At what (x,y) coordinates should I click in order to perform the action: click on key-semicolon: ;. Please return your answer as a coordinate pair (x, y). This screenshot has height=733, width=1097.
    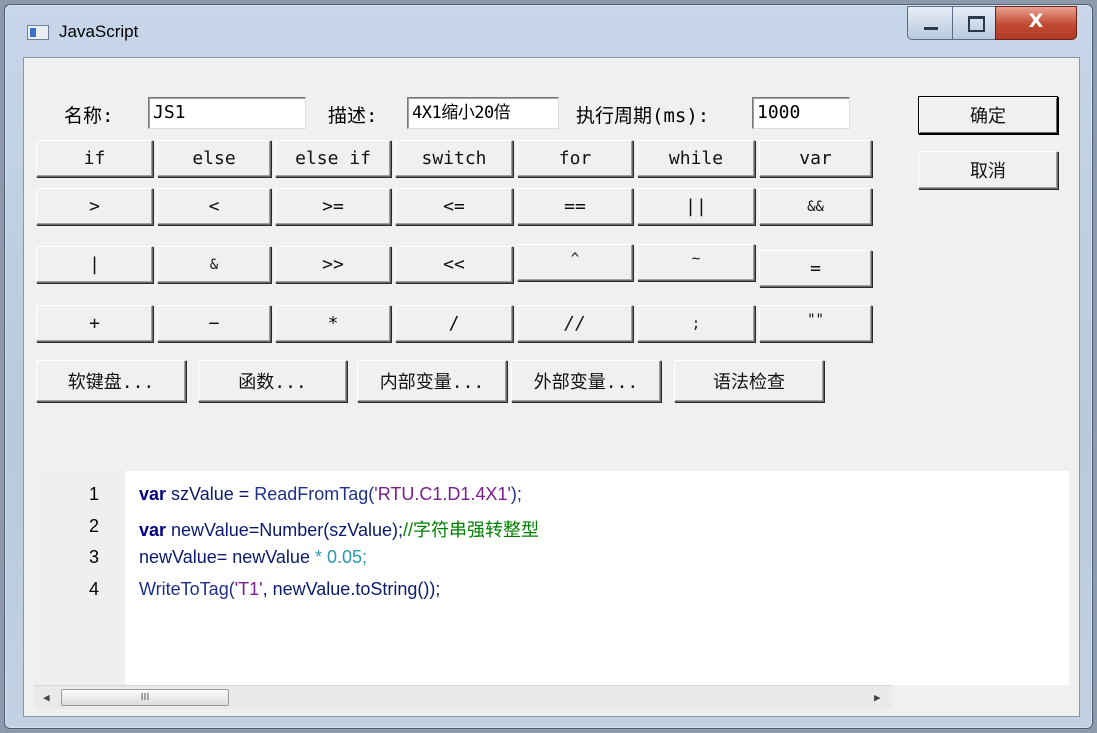
    Looking at the image, I should click on (696, 323).